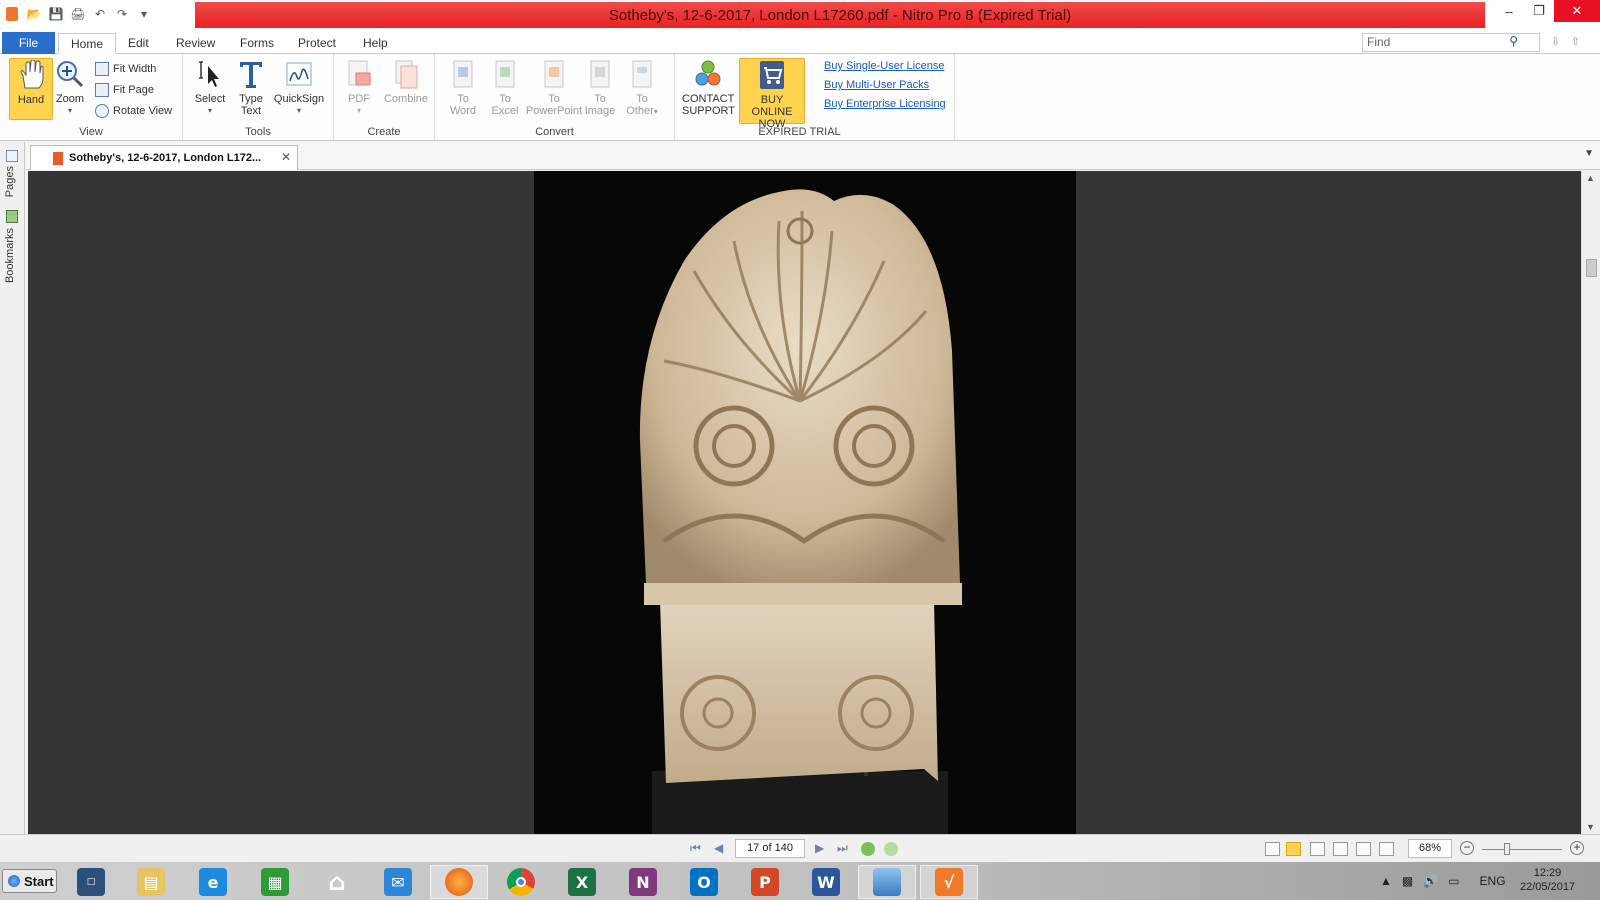  I want to click on tab-help: Help, so click(375, 43).